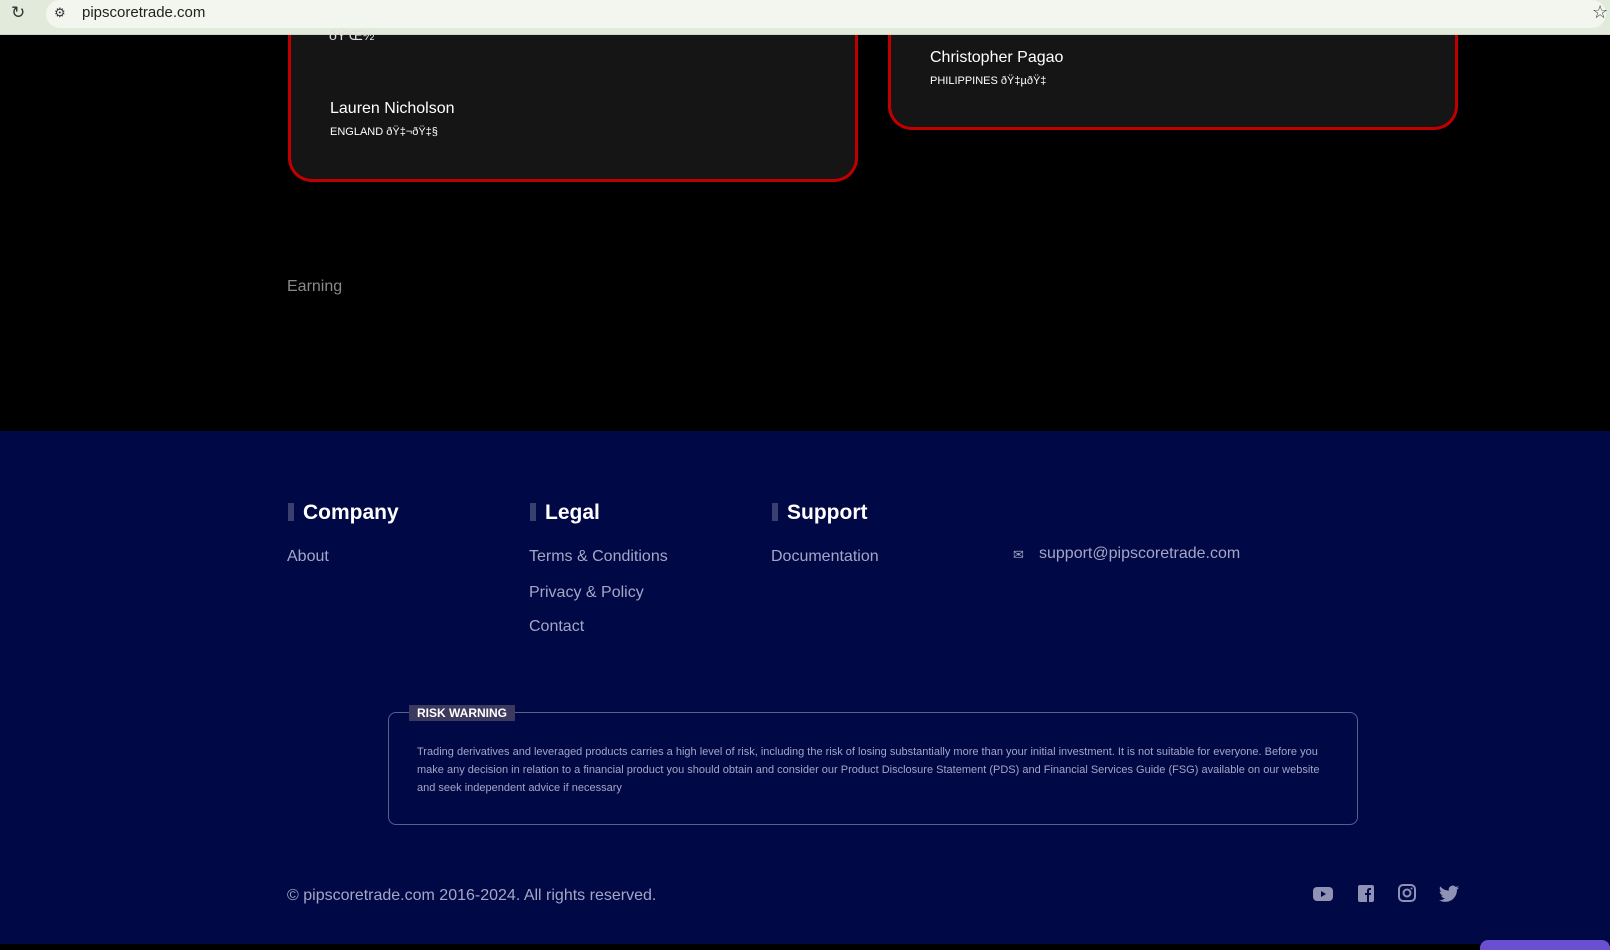 Image resolution: width=1610 pixels, height=950 pixels. I want to click on support-email-link: support@pipscoretrade.com, so click(1139, 554).